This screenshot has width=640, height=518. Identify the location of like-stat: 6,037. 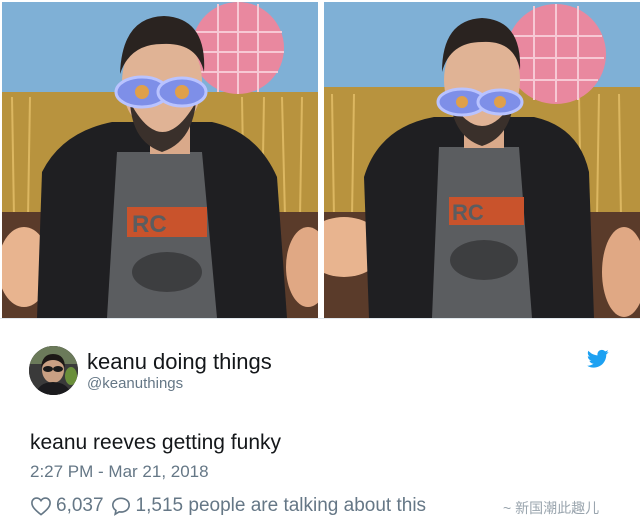
(67, 506).